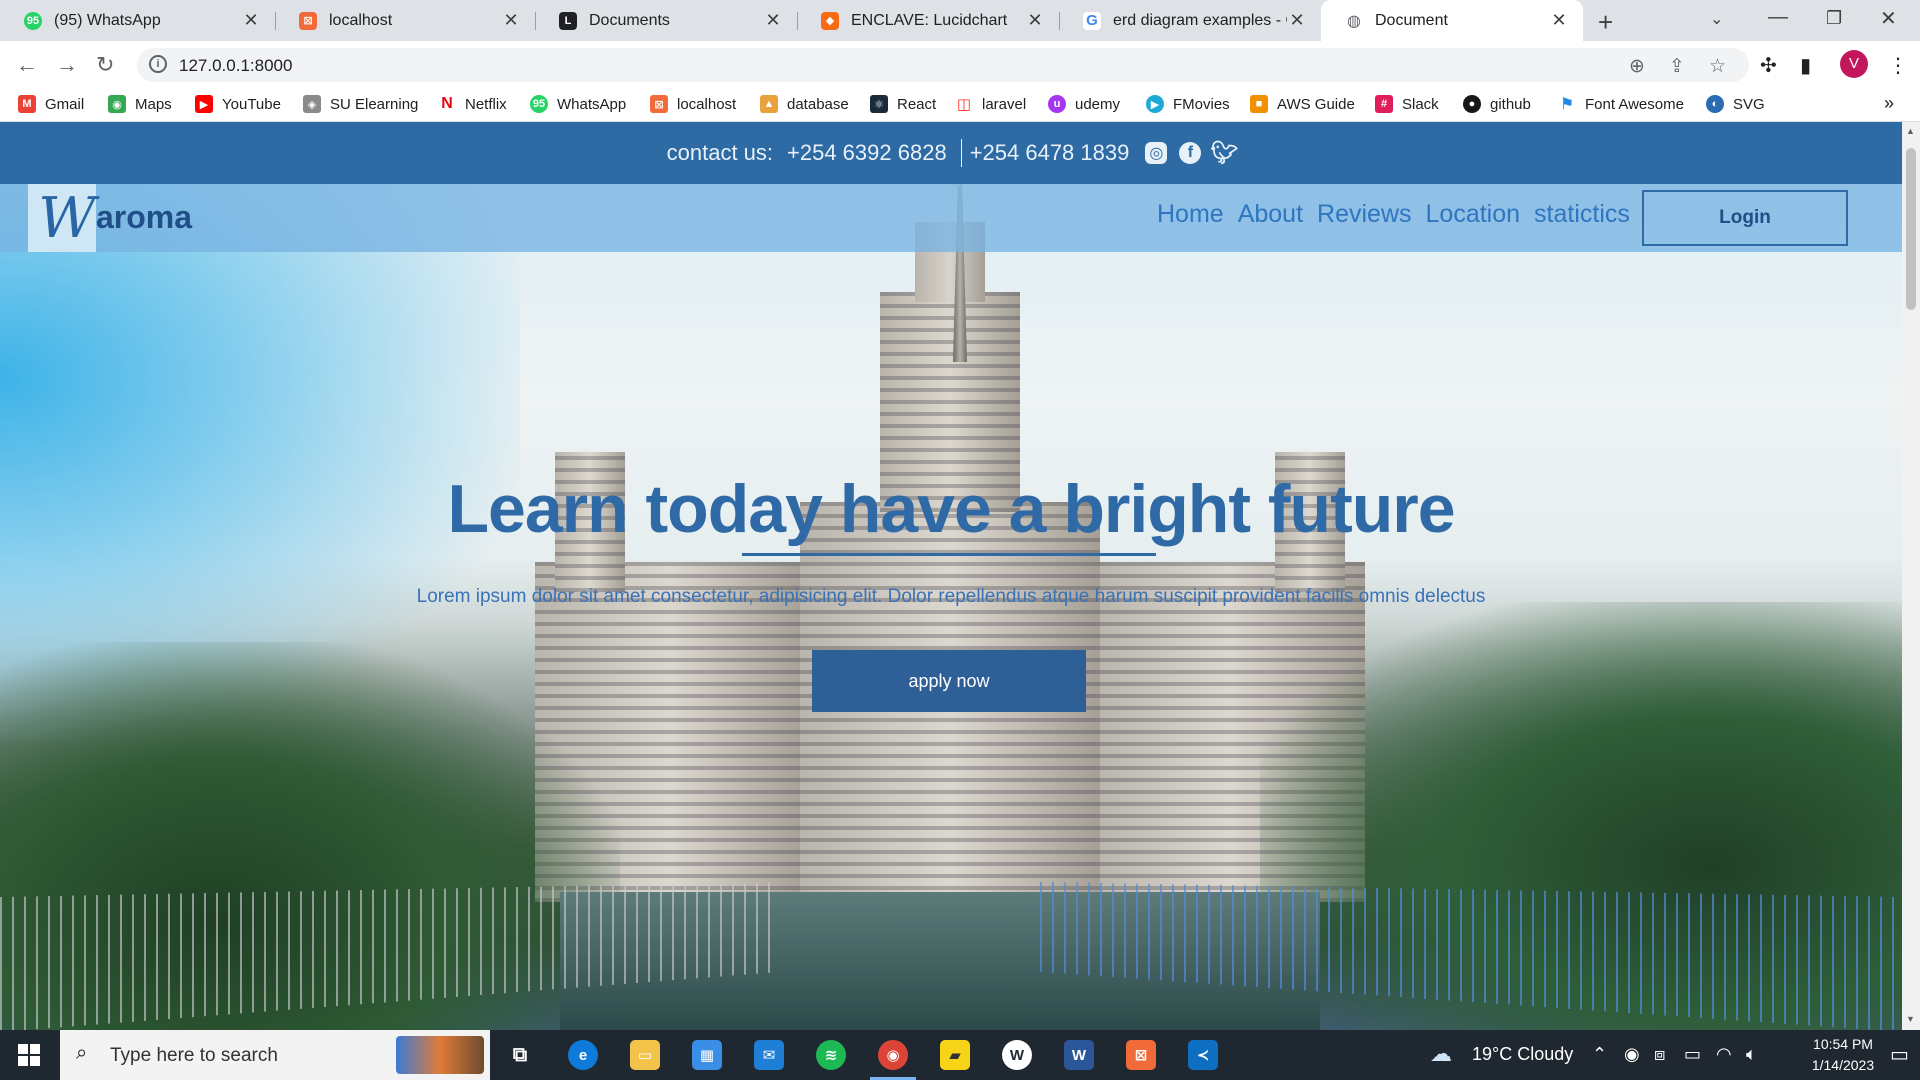 This screenshot has height=1080, width=1920. Describe the element at coordinates (275, 1055) in the screenshot. I see `taskbar-search-box: ⌕ Type here to search` at that location.